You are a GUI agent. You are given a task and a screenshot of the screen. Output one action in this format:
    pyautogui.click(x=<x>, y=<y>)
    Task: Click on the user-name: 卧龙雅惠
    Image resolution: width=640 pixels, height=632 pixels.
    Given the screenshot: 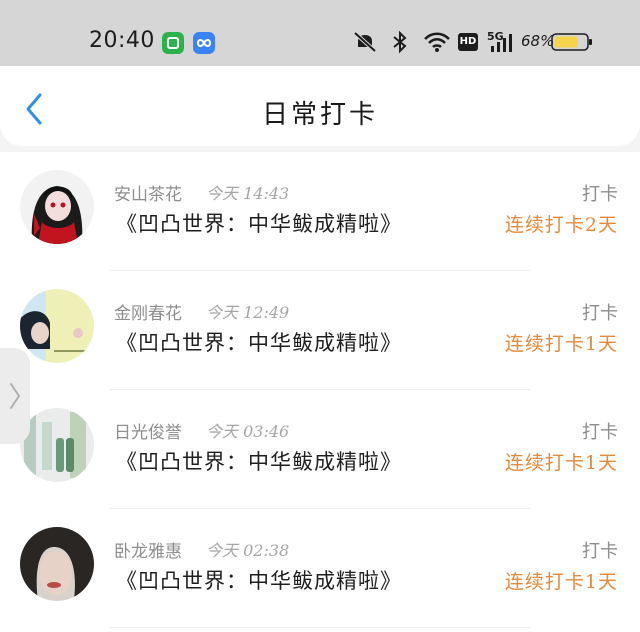 What is the action you would take?
    pyautogui.click(x=148, y=552)
    